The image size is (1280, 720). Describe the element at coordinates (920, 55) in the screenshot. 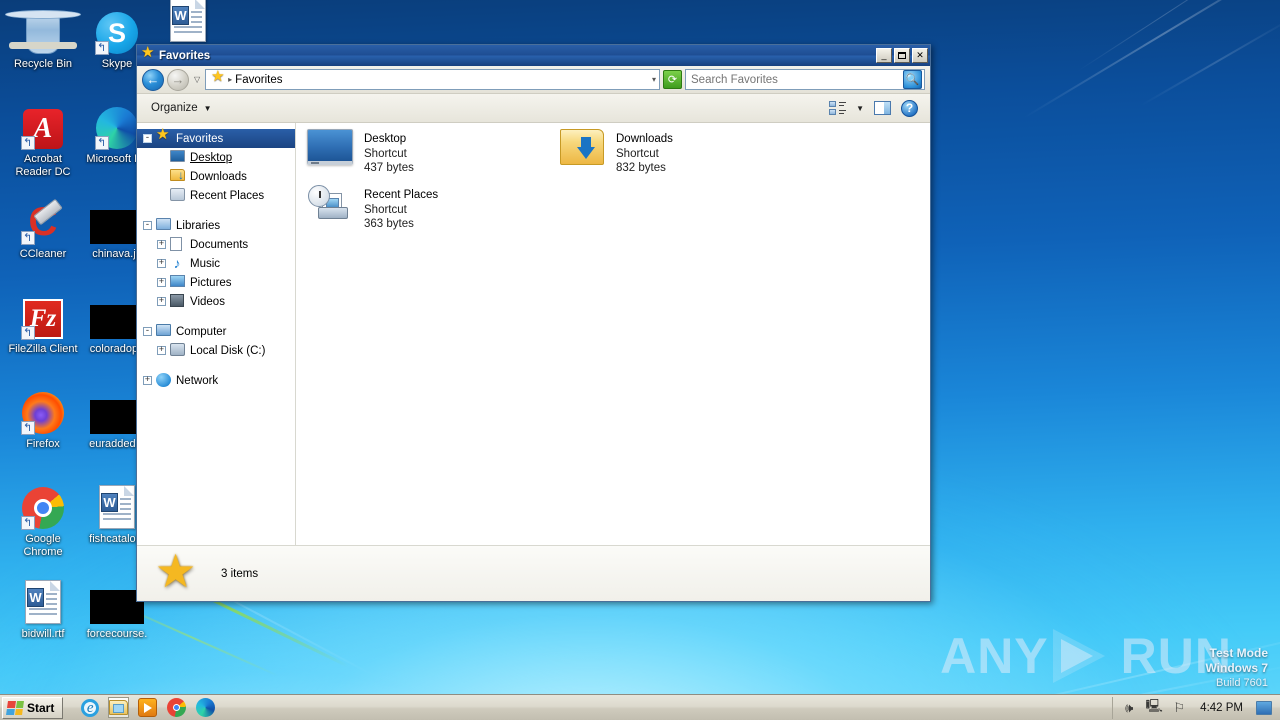

I see `close-button: ✕` at that location.